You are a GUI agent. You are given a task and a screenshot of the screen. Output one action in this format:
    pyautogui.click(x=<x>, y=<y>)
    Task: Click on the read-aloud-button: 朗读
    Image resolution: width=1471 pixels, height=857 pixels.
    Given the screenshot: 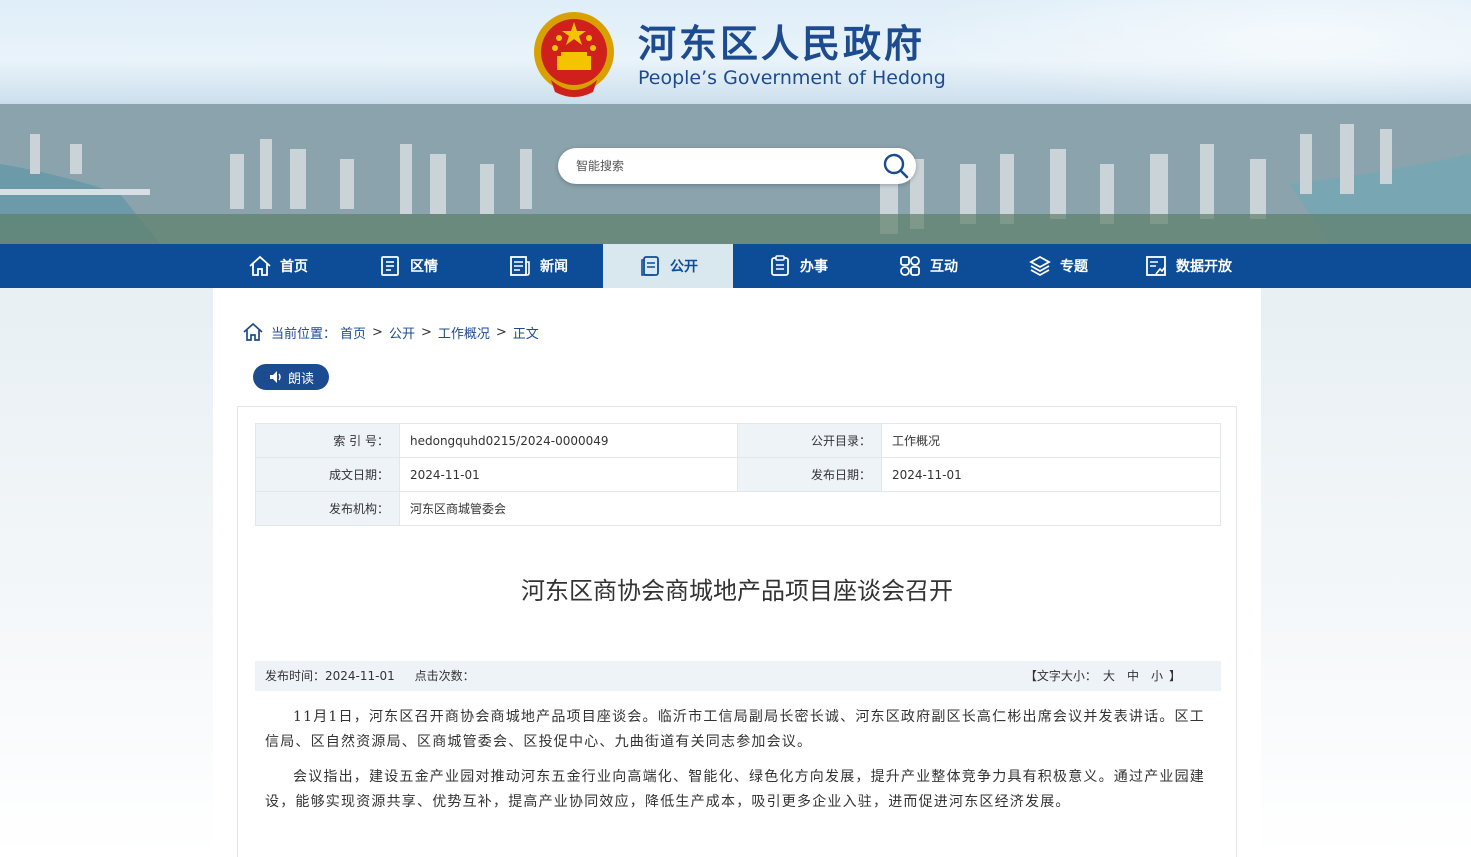 What is the action you would take?
    pyautogui.click(x=291, y=377)
    